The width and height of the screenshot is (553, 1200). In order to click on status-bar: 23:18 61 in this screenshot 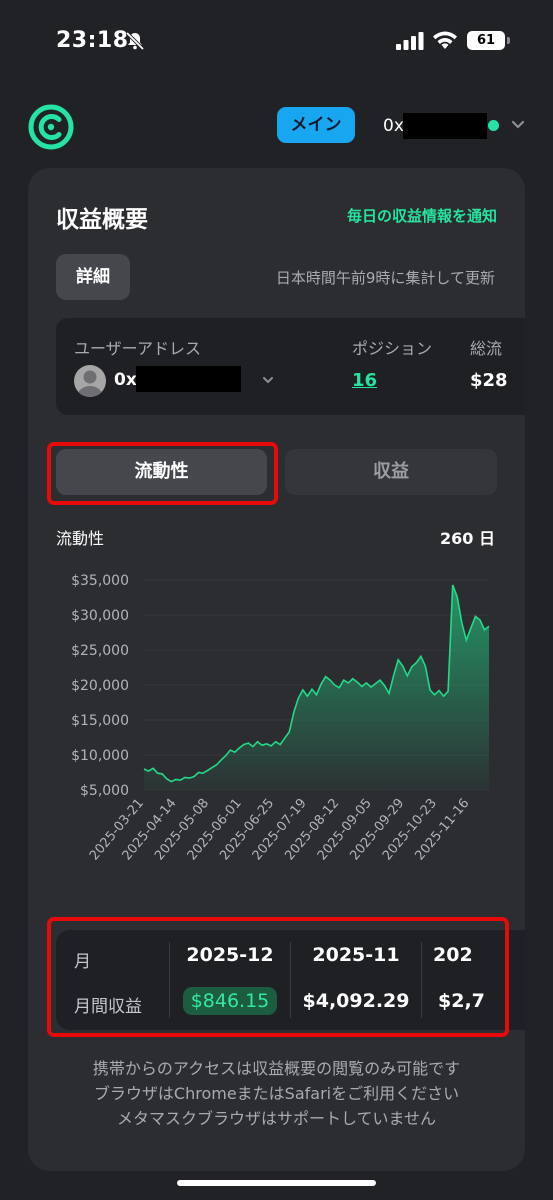, I will do `click(276, 40)`.